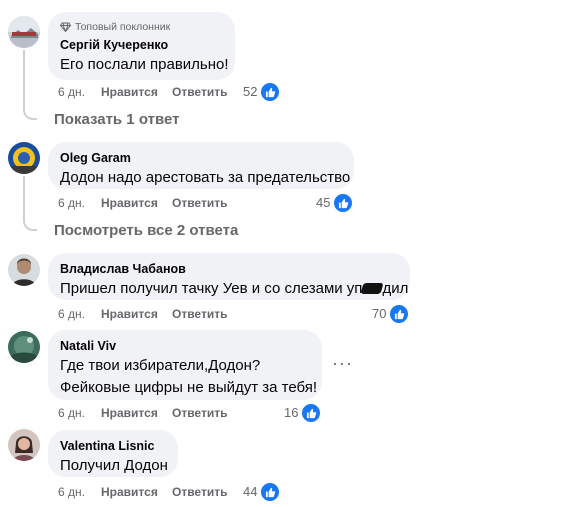 The image size is (565, 507). Describe the element at coordinates (185, 346) in the screenshot. I see `comment-author: Natali Viv` at that location.